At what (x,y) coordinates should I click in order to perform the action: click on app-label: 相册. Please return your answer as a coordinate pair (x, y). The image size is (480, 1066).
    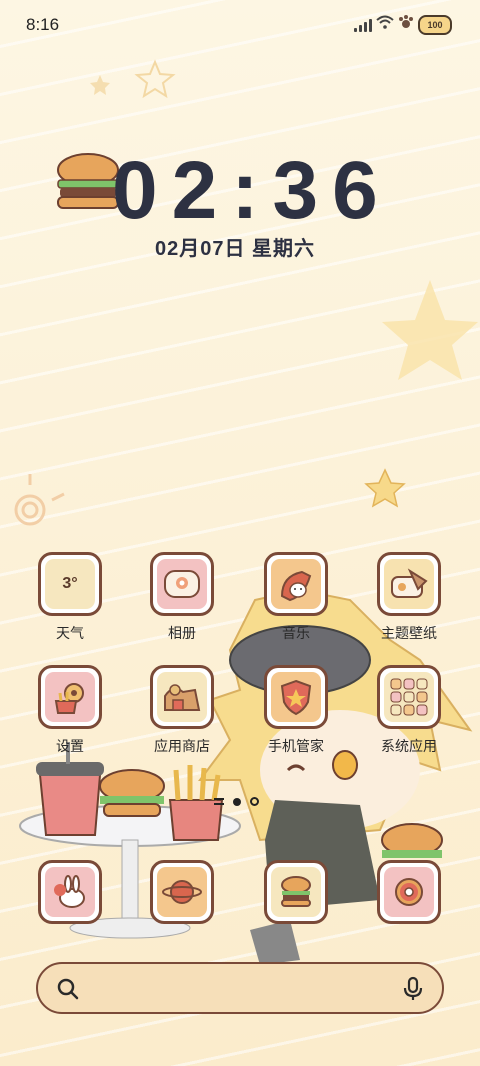
    Looking at the image, I should click on (182, 633).